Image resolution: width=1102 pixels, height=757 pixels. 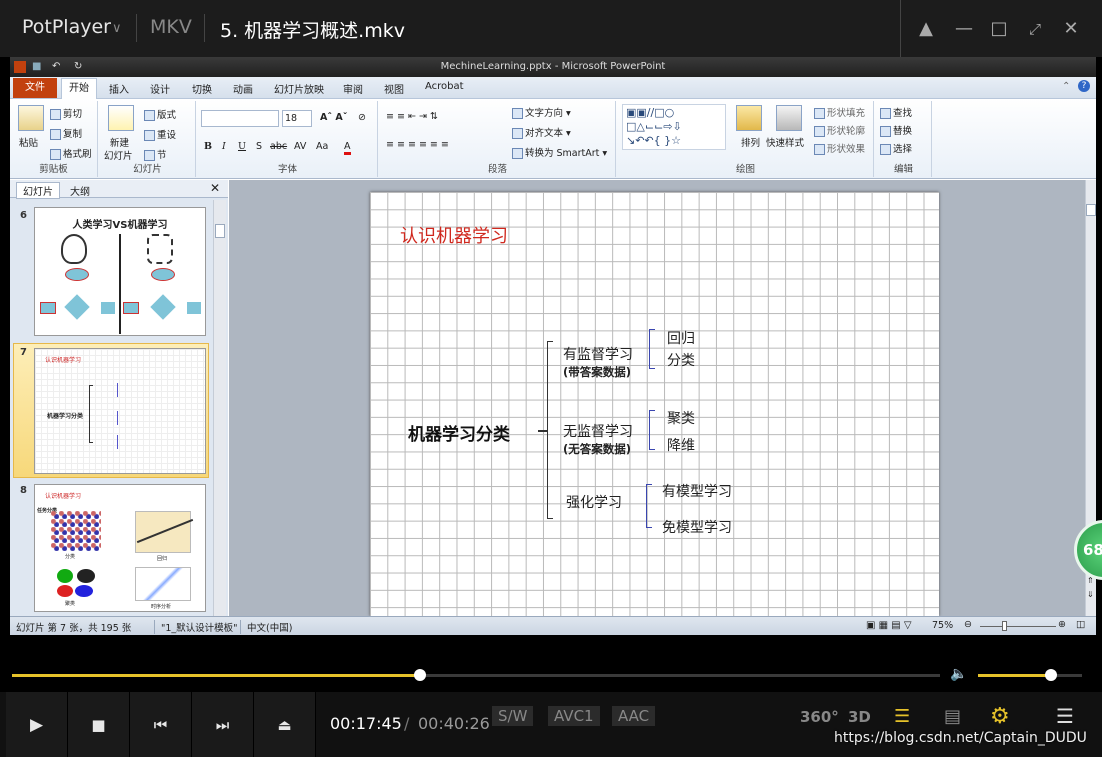 What do you see at coordinates (559, 152) in the screenshot?
I see `smartart-button: 转换为 SmartArt ▾` at bounding box center [559, 152].